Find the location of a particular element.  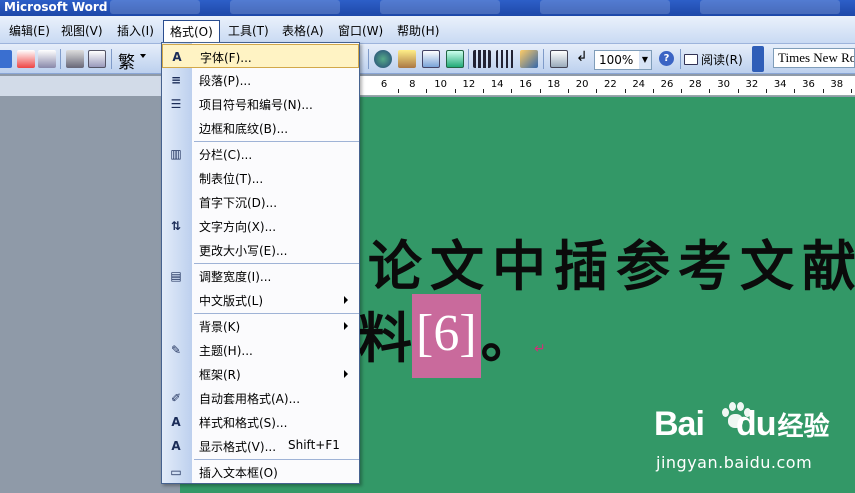

book-icon is located at coordinates (691, 59).